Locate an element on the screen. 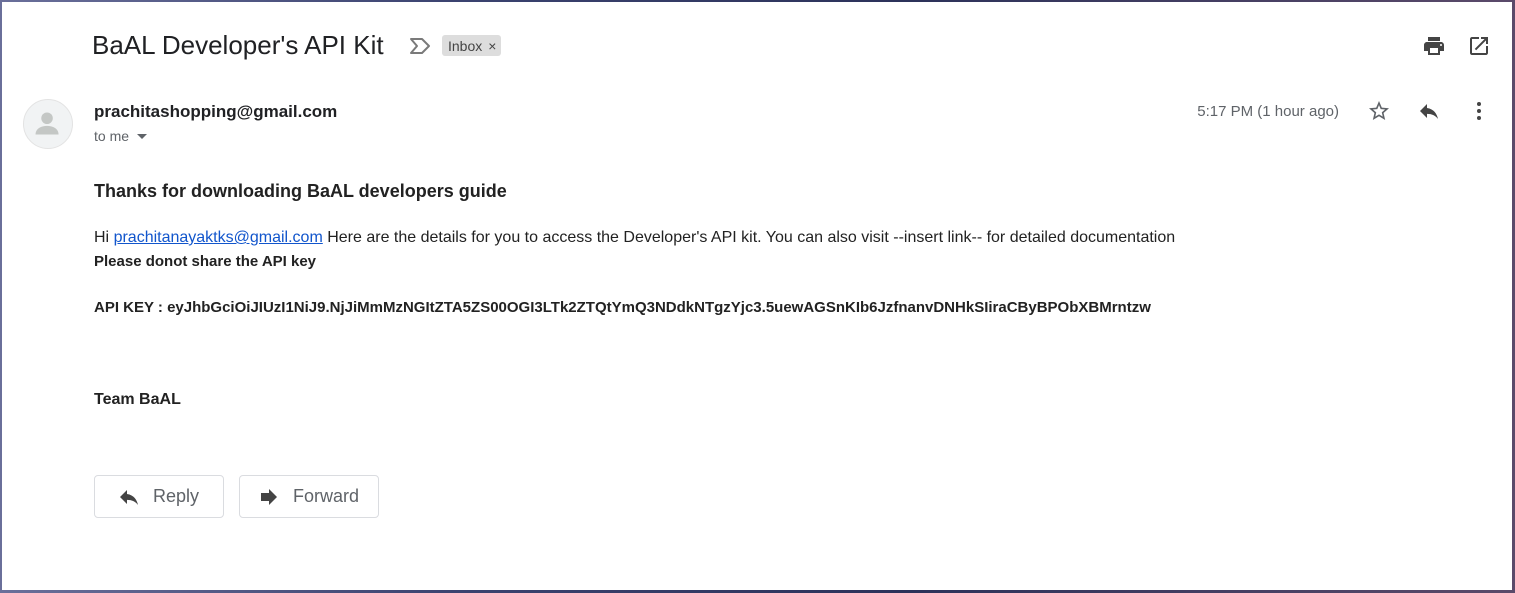 This screenshot has width=1515, height=593. sender-address: prachitashopping@gmail.com is located at coordinates (215, 112).